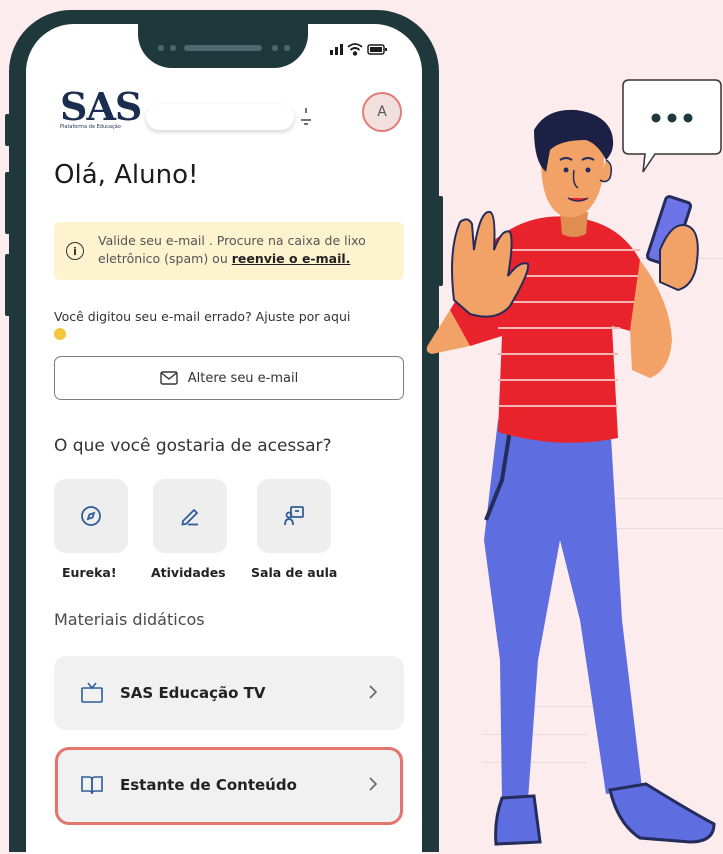 The image size is (723, 854). What do you see at coordinates (563, 611) in the screenshot?
I see `trousers` at bounding box center [563, 611].